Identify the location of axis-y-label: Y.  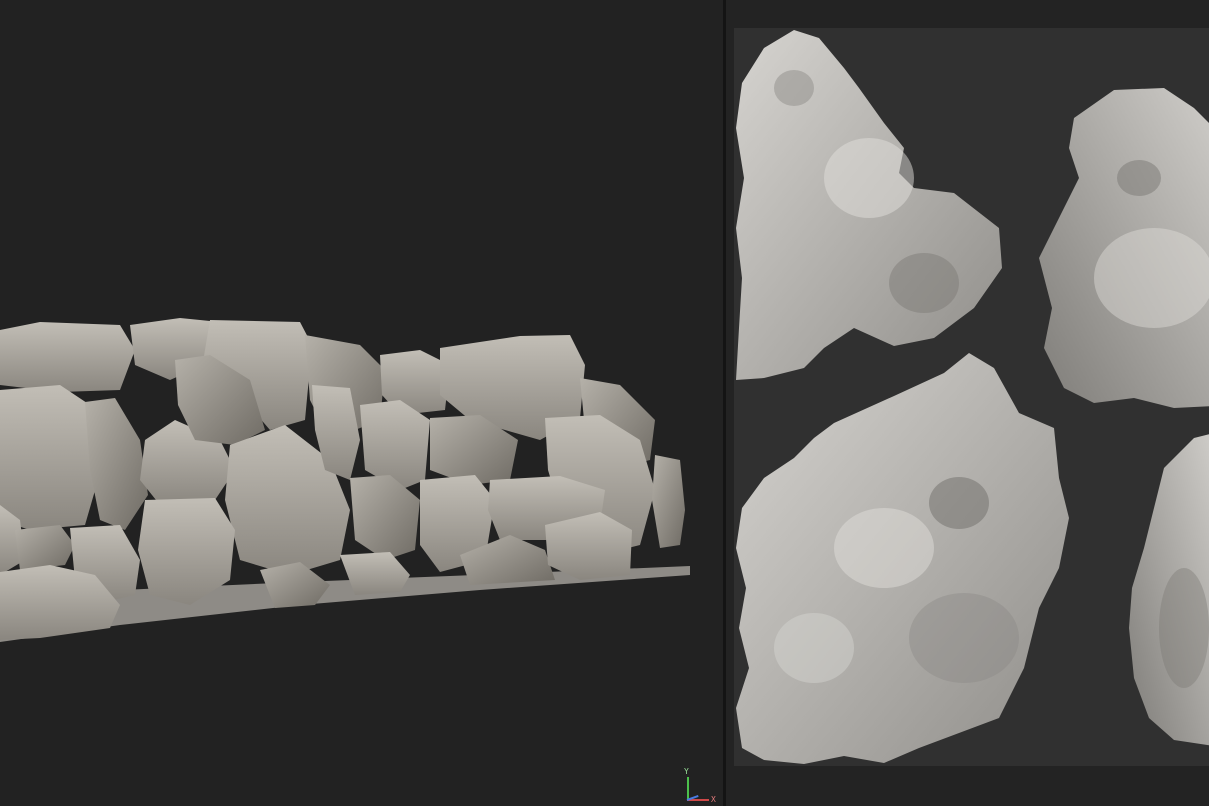
(686, 771).